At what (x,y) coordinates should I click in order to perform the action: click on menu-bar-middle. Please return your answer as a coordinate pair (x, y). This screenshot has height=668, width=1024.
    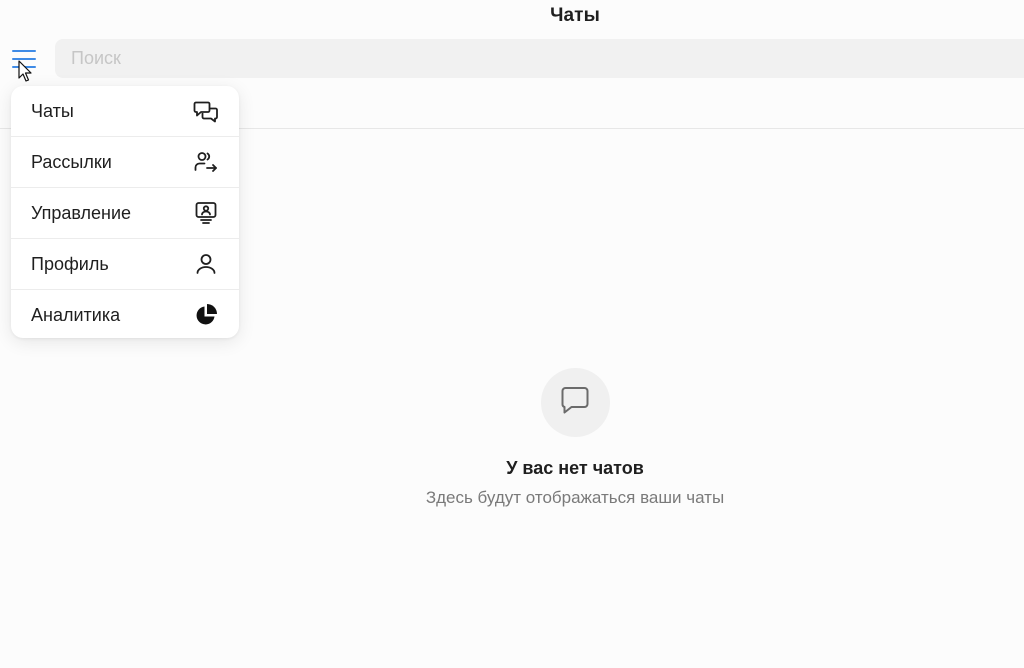
    Looking at the image, I should click on (24, 59).